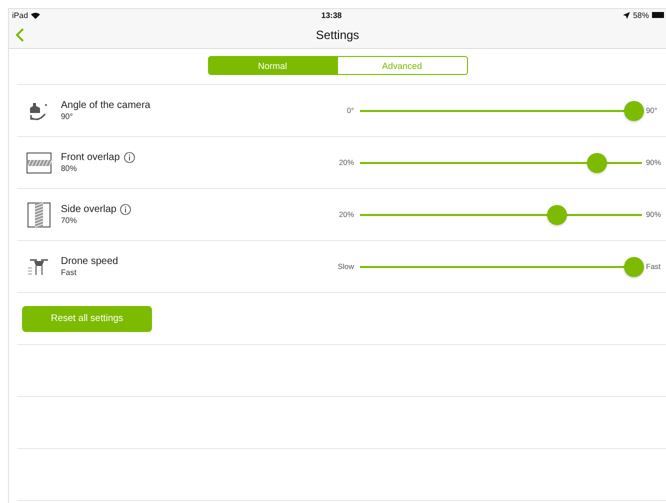 The width and height of the screenshot is (666, 503). Describe the element at coordinates (331, 15) in the screenshot. I see `status-time: 13:38` at that location.